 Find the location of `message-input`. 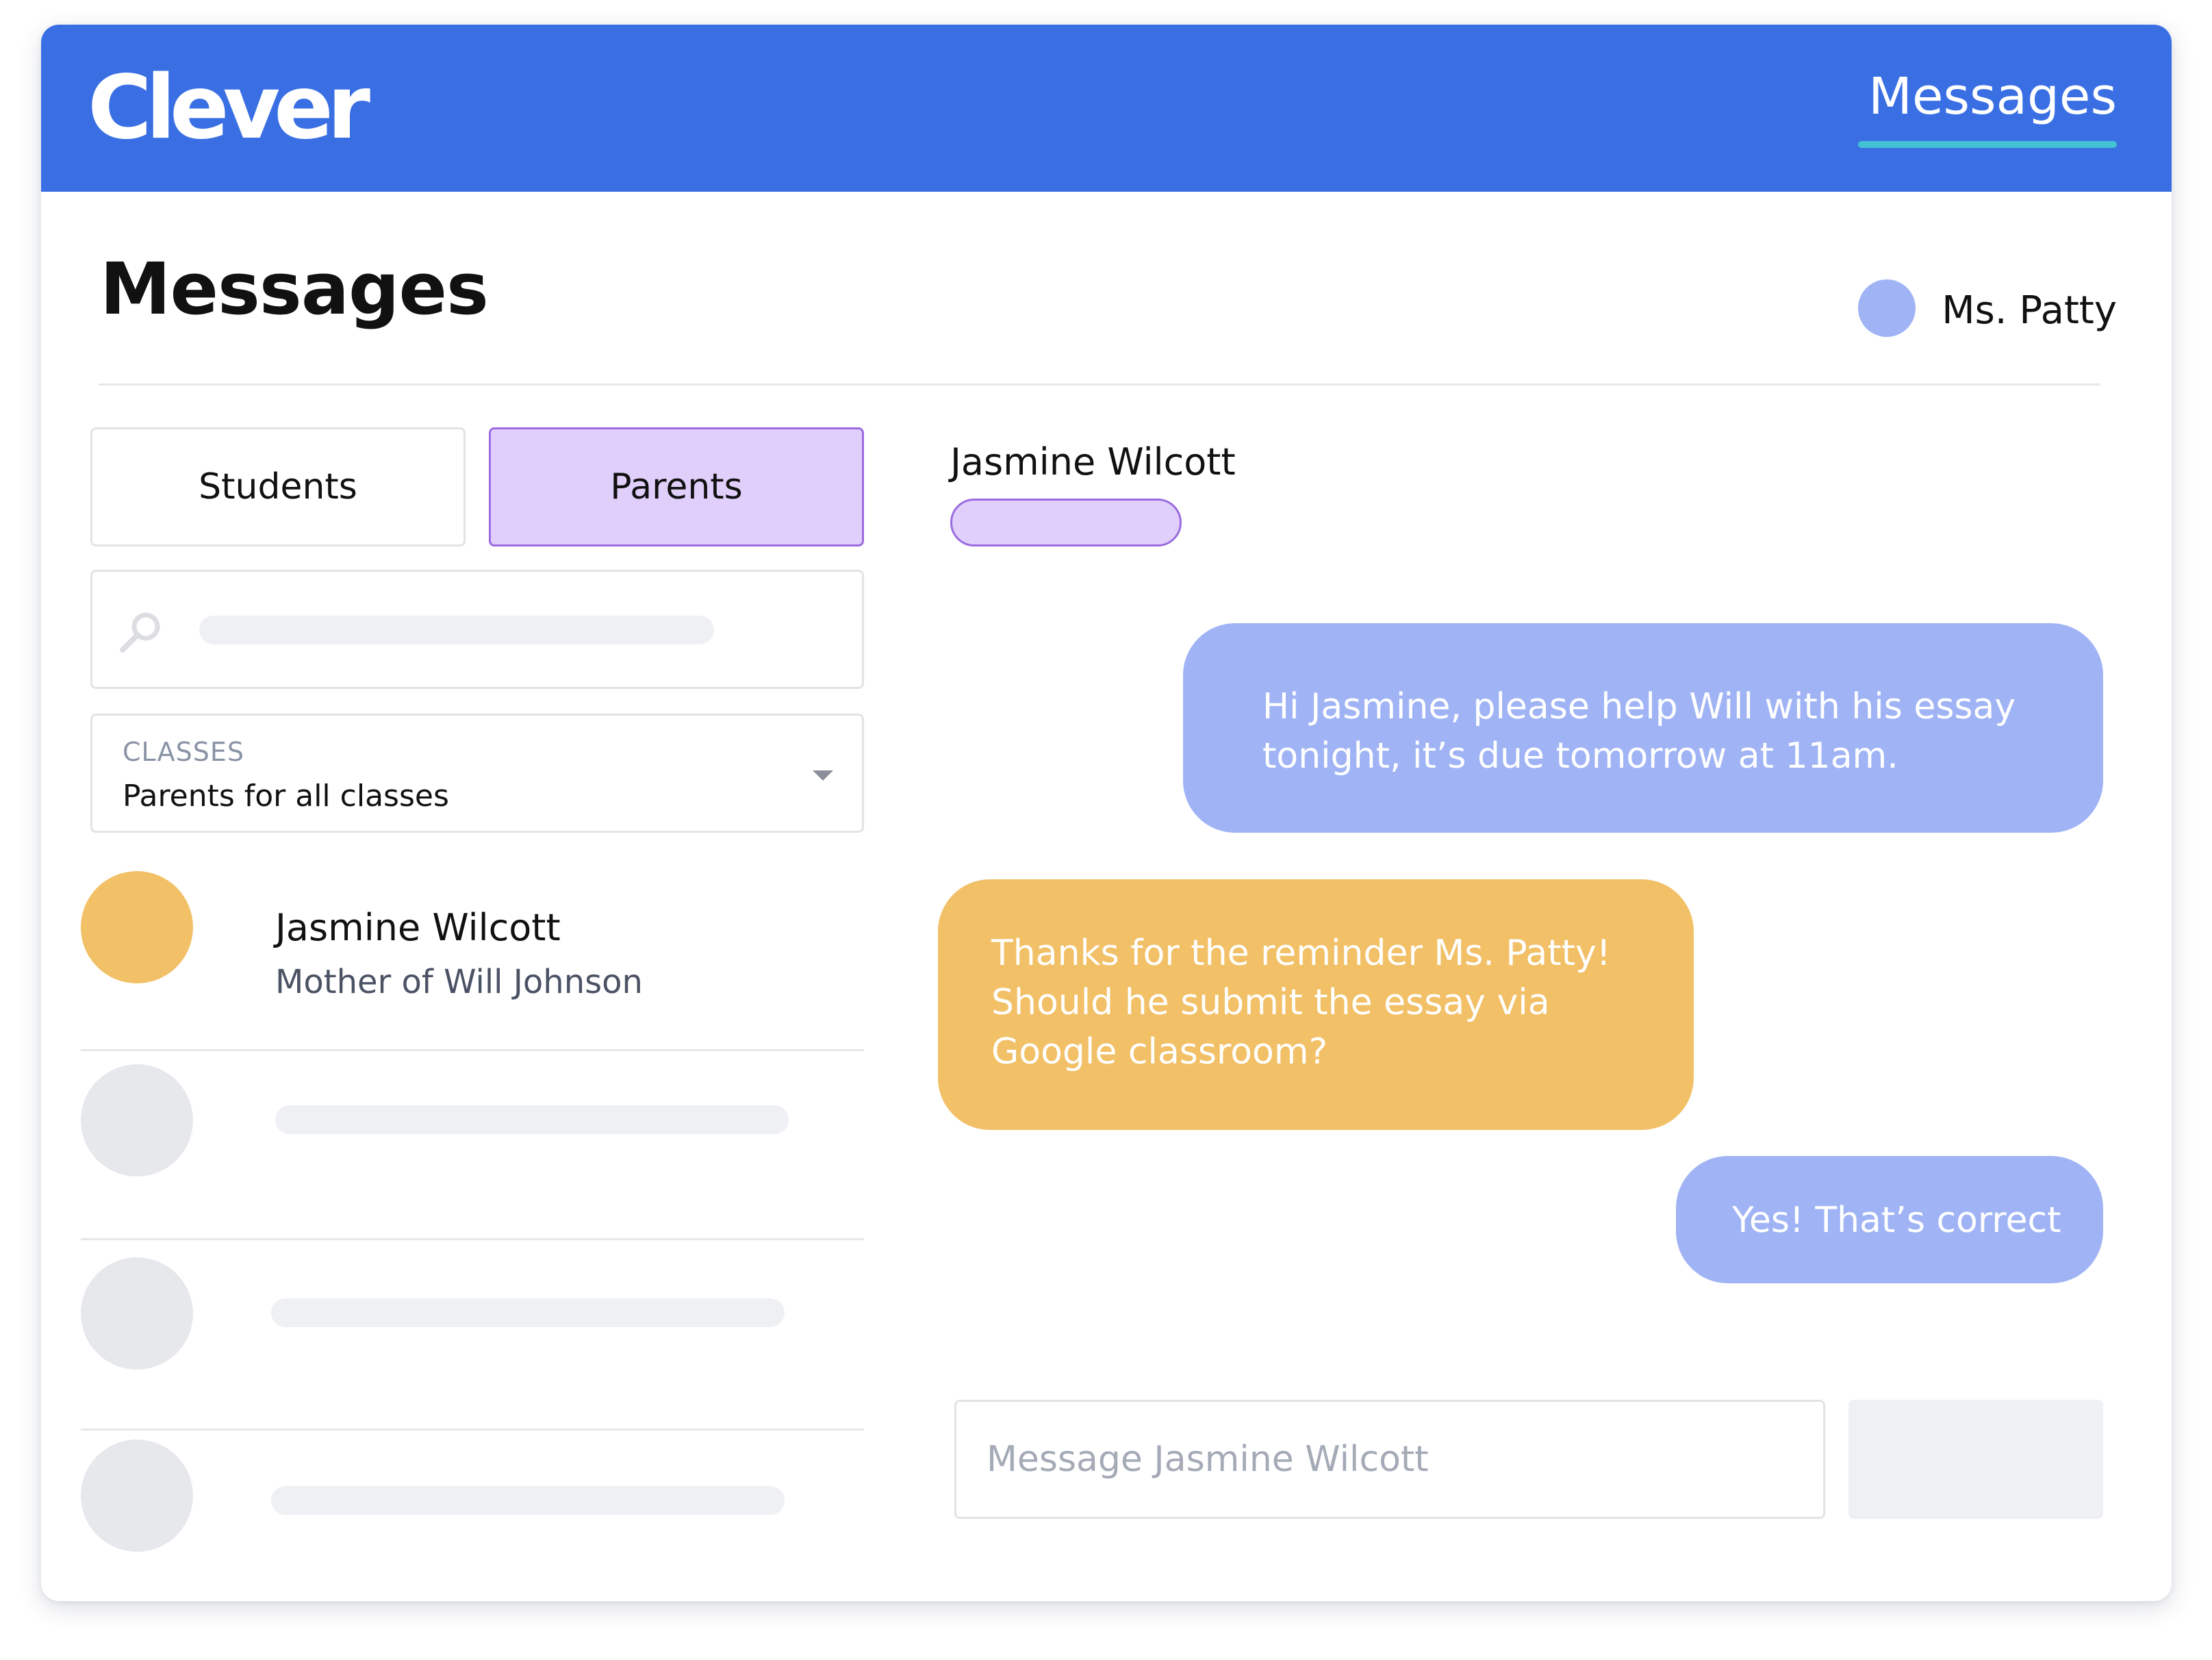

message-input is located at coordinates (1389, 1459).